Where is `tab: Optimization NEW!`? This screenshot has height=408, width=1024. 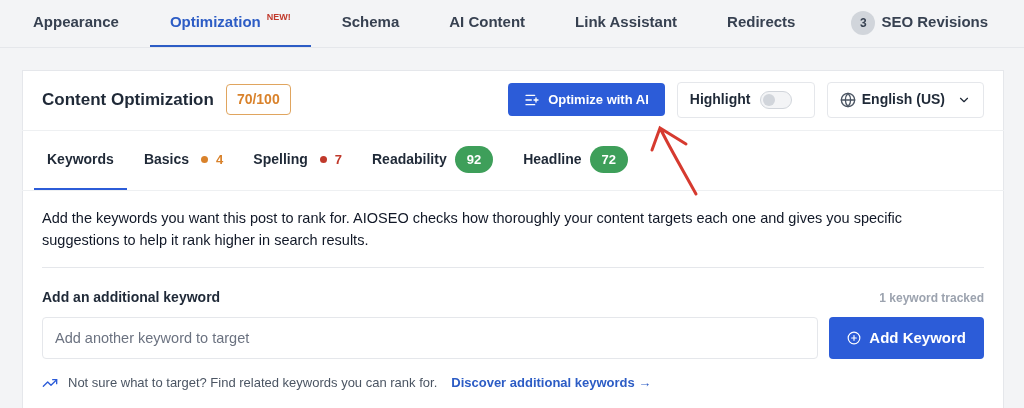 tab: Optimization NEW! is located at coordinates (230, 23).